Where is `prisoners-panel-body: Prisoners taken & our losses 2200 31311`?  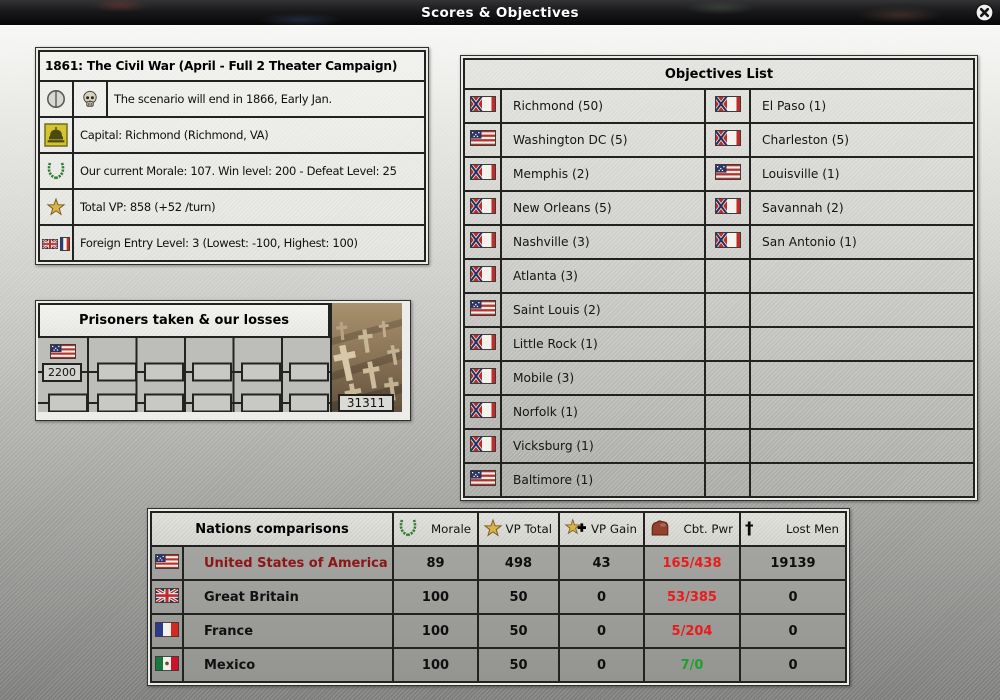 prisoners-panel-body: Prisoners taken & our losses 2200 31311 is located at coordinates (223, 358).